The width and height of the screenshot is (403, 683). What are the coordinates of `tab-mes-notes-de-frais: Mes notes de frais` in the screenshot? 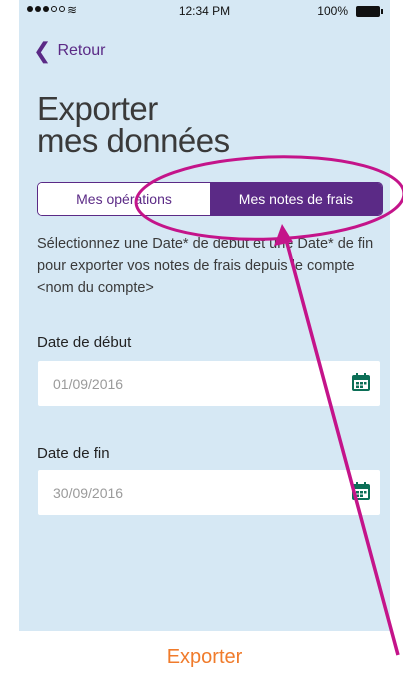 It's located at (296, 199).